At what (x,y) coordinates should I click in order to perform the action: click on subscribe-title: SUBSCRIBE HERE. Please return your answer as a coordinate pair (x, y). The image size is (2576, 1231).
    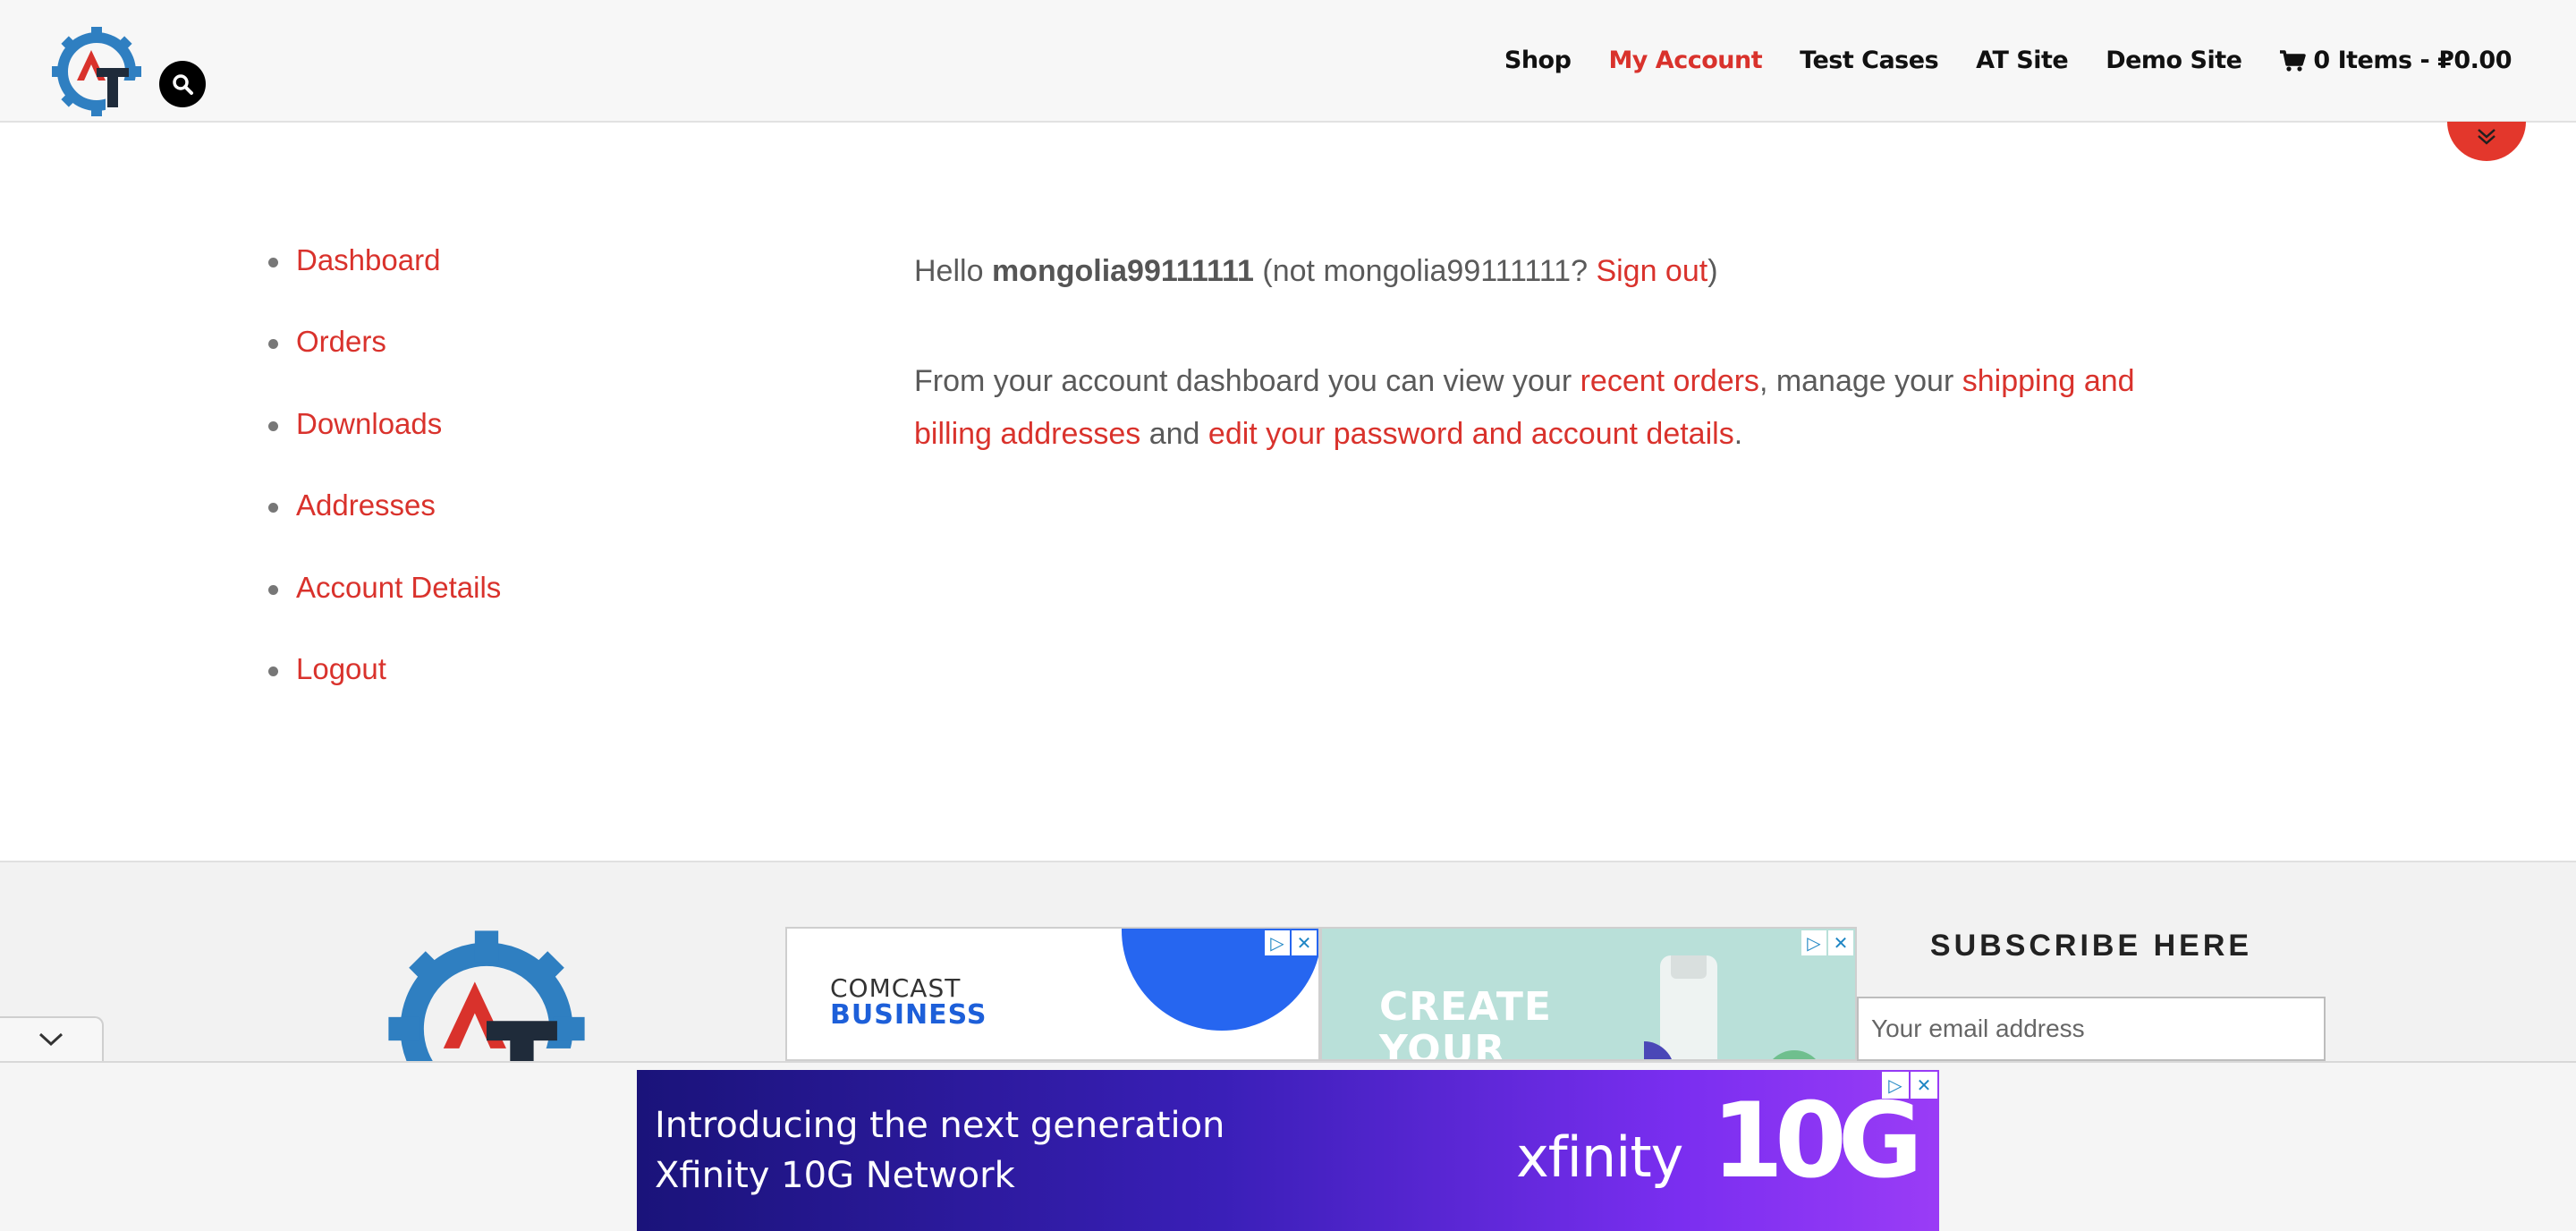
    Looking at the image, I should click on (2091, 946).